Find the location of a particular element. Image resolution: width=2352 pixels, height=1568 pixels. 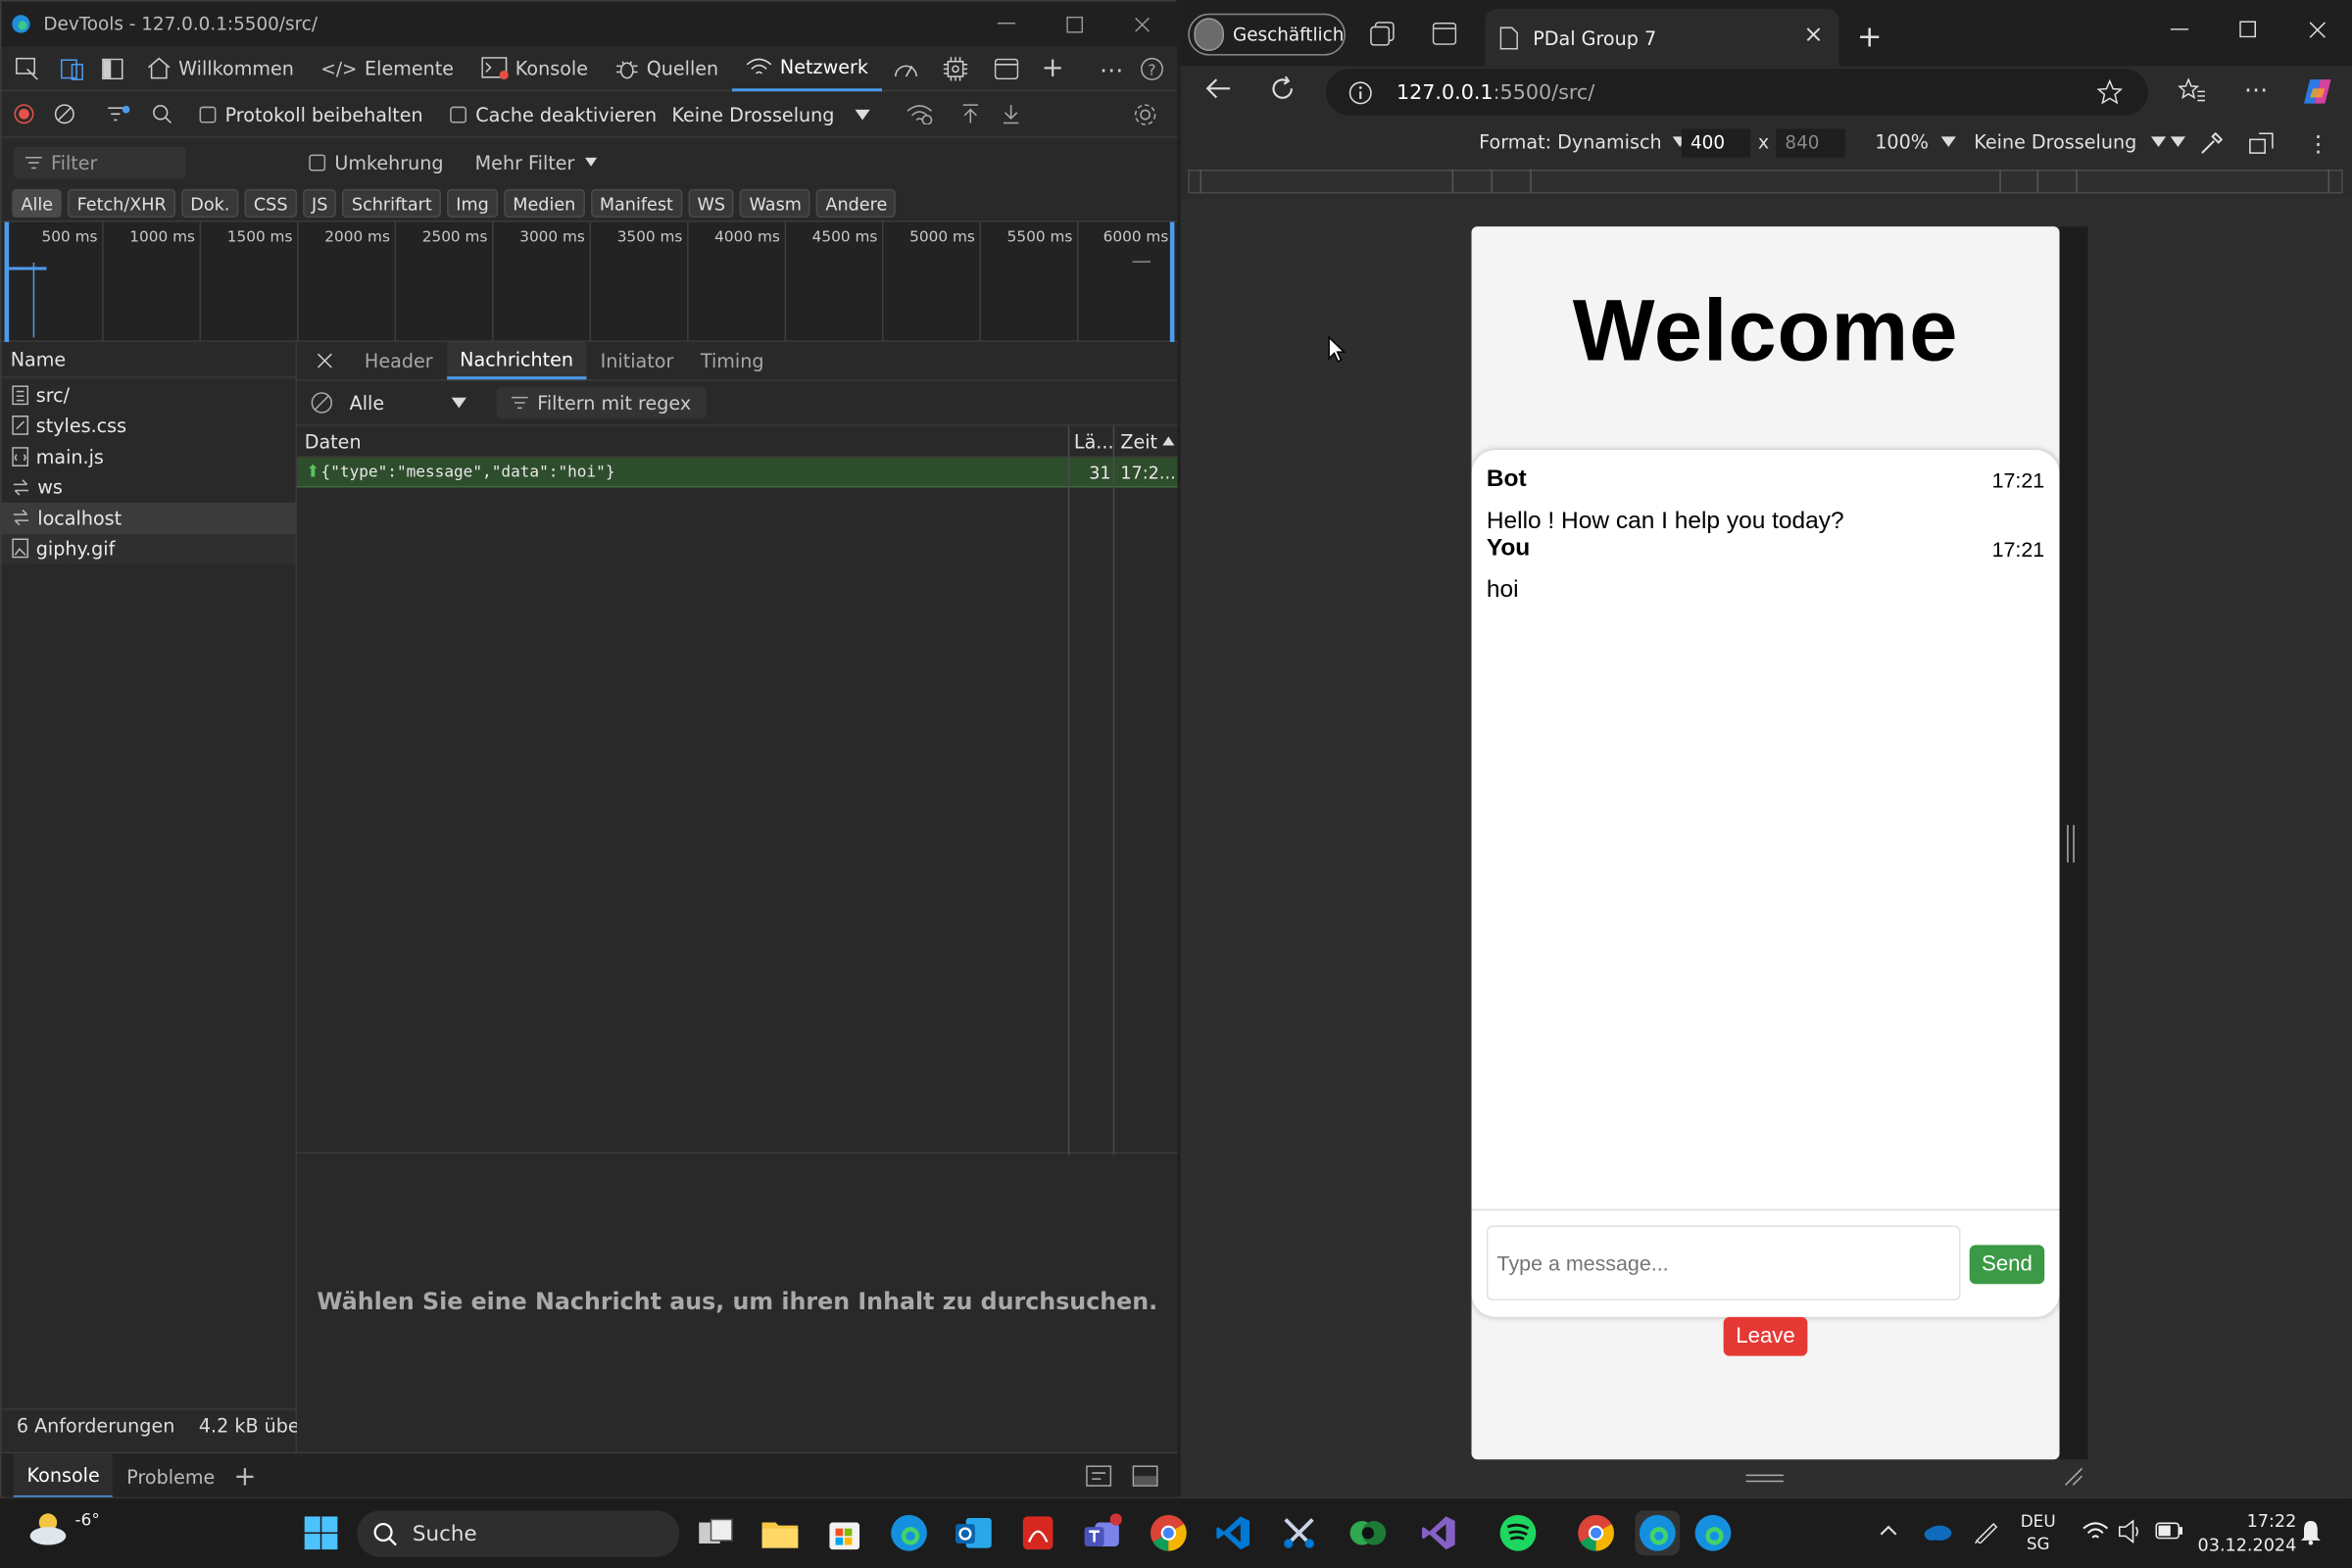

tab-console: Konsole is located at coordinates (534, 68).